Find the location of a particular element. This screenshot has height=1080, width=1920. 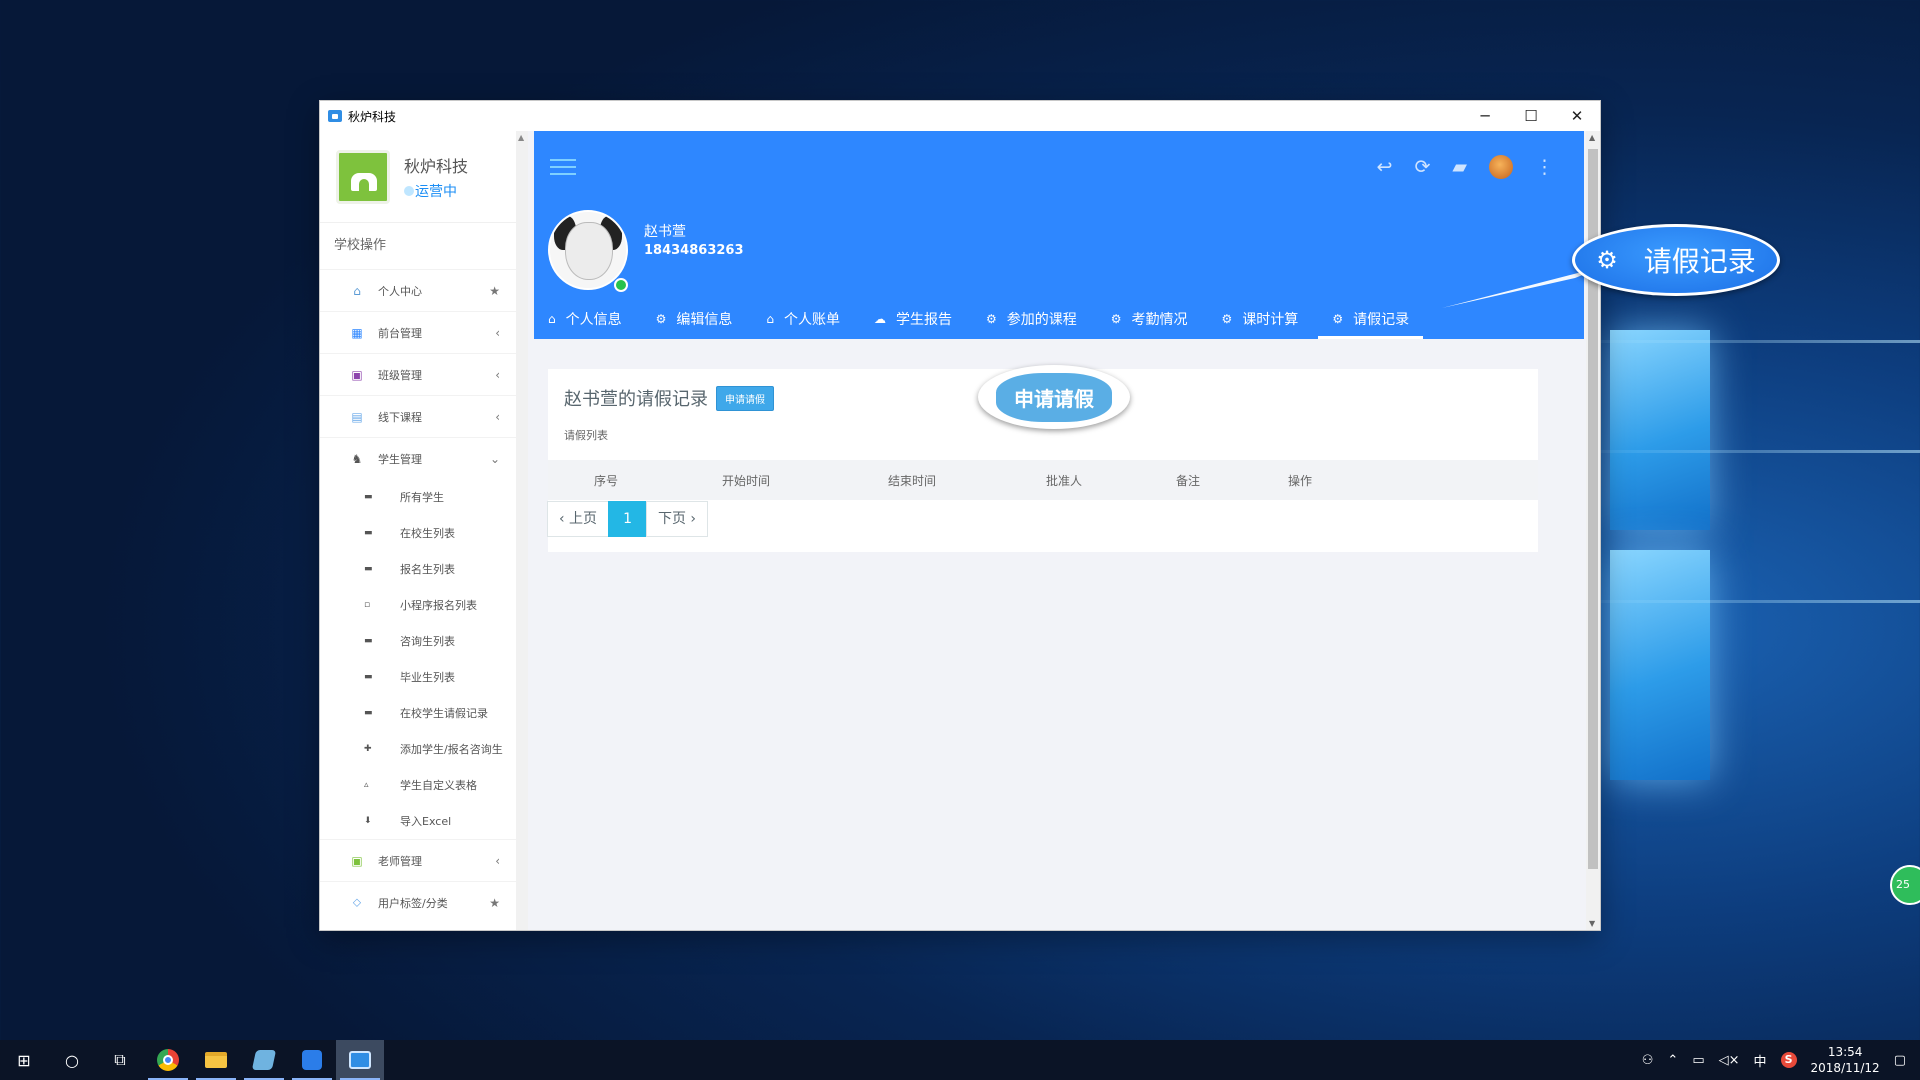

message-icon: ▰ is located at coordinates (1459, 167).